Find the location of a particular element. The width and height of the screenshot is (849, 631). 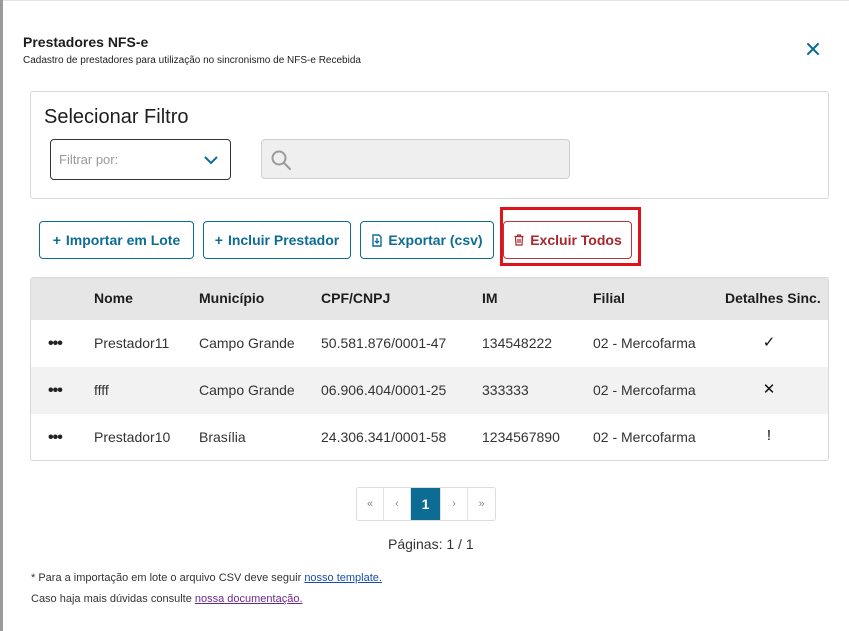

export-csv-label: Exportar (csv) is located at coordinates (435, 240).